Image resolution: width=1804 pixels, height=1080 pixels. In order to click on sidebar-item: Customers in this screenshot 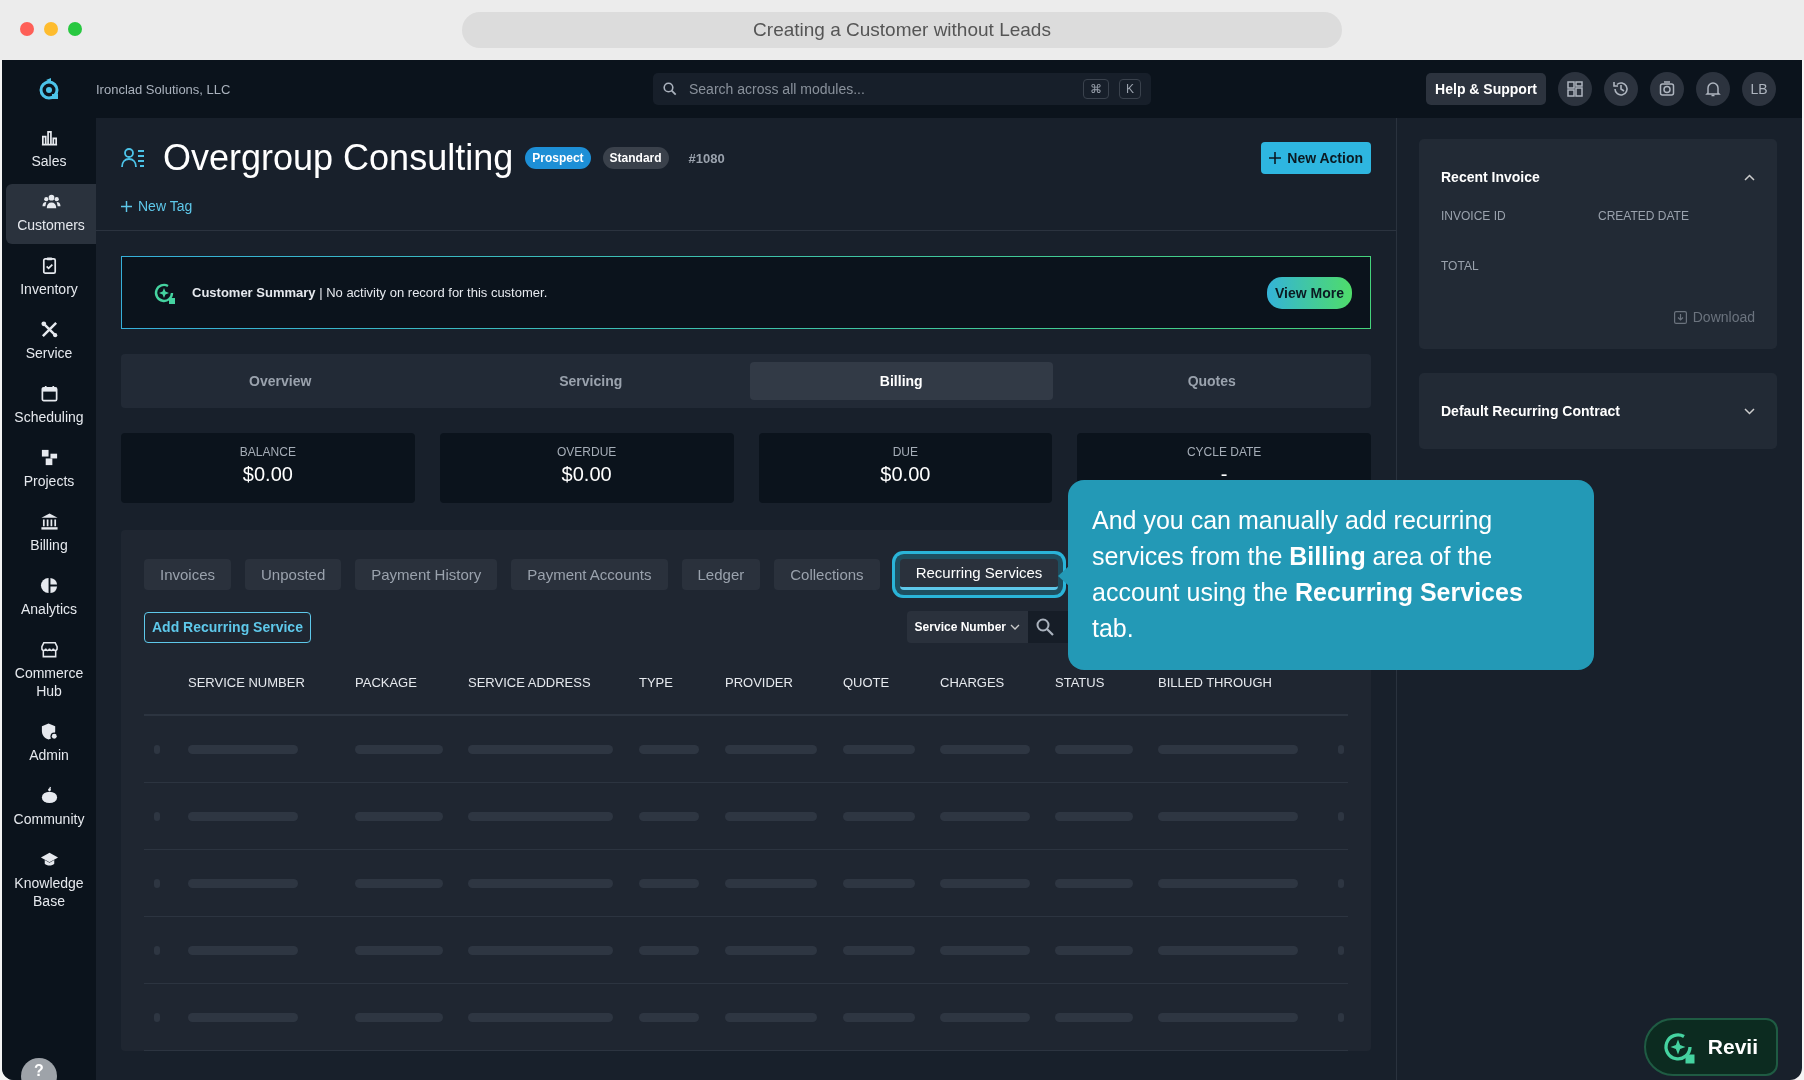, I will do `click(51, 214)`.